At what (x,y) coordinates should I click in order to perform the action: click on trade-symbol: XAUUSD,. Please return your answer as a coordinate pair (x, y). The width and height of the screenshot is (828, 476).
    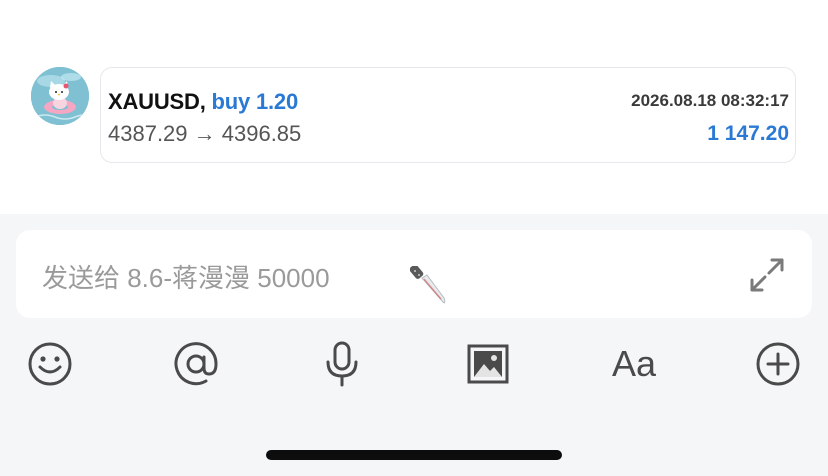
    Looking at the image, I should click on (157, 101).